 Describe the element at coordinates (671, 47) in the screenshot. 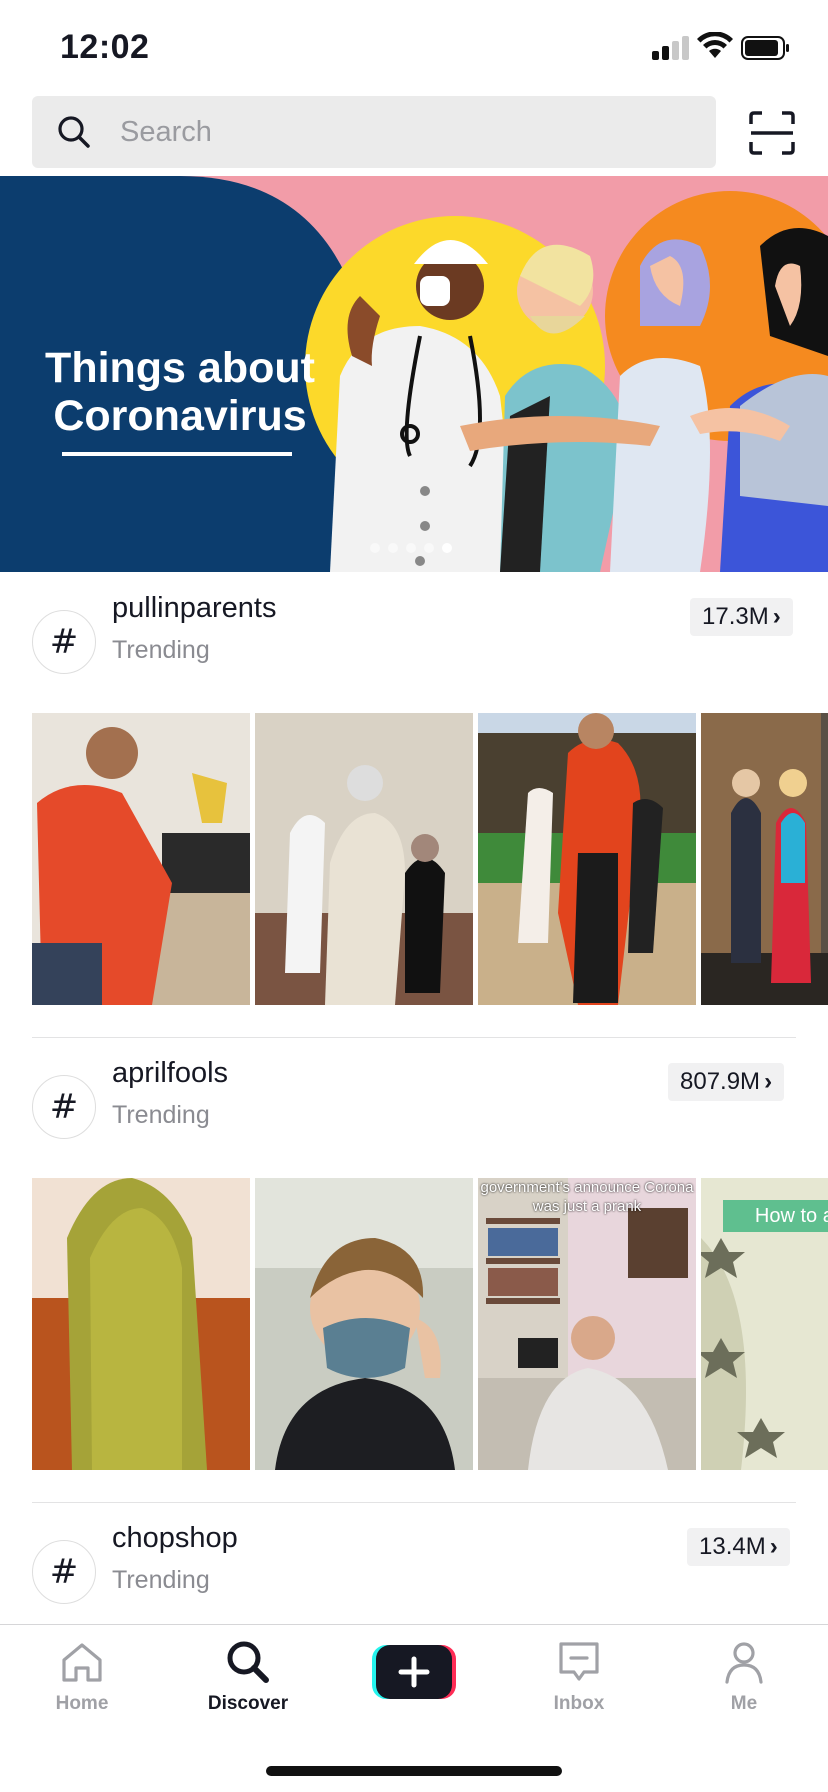

I see `cellular-signal-icon` at that location.